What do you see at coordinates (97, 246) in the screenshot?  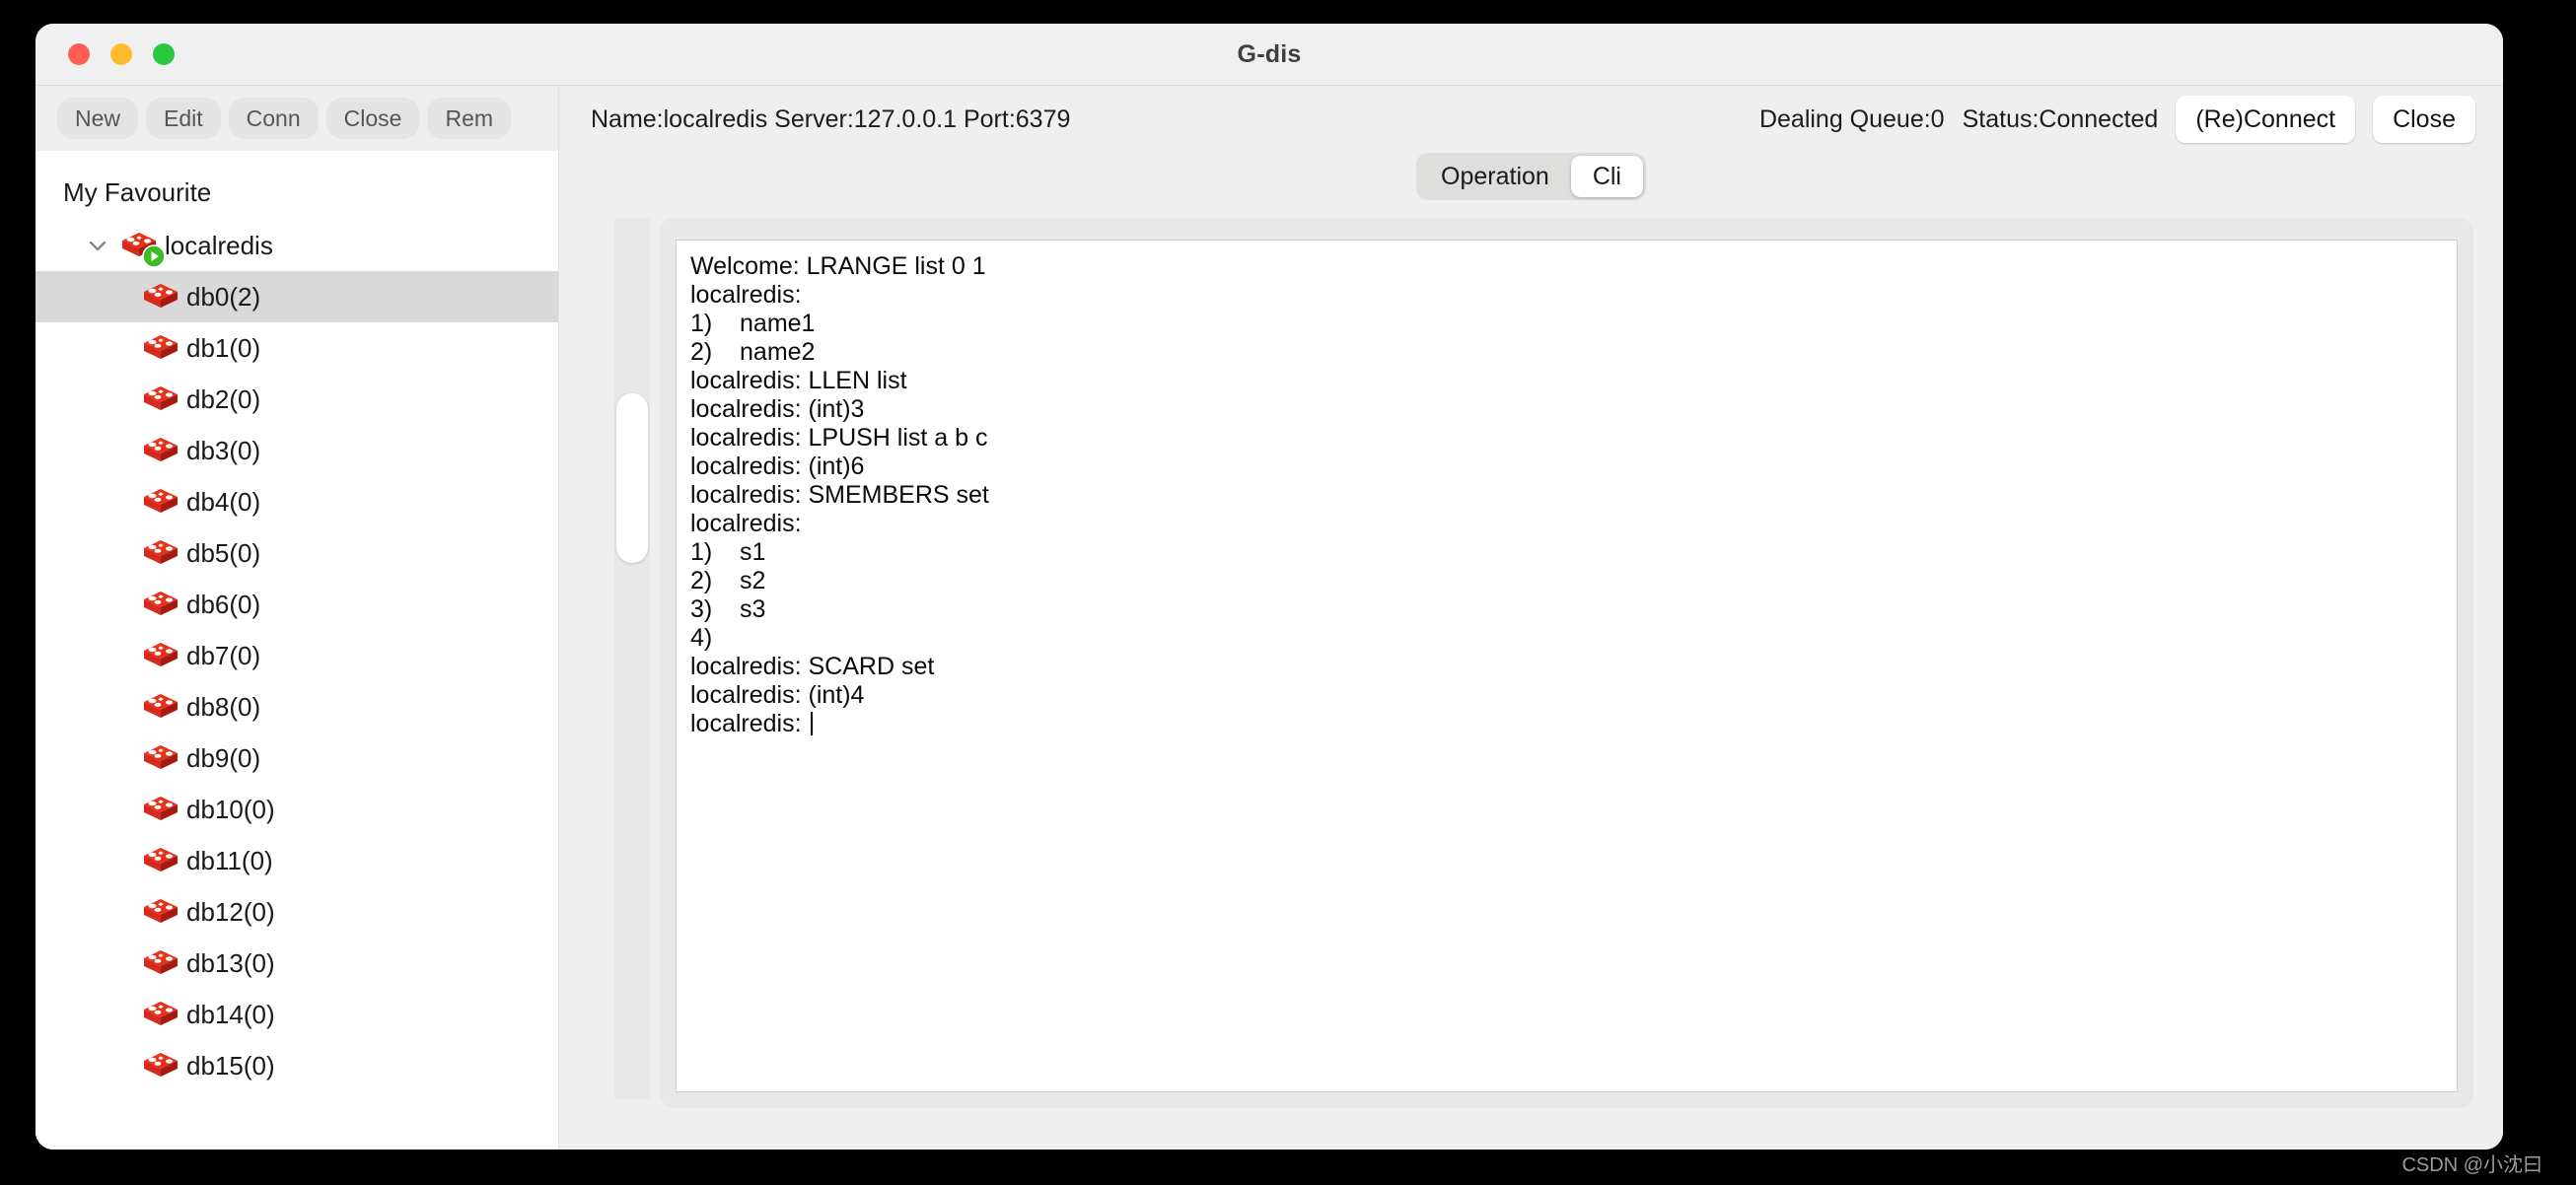 I see `chevron-down-icon` at bounding box center [97, 246].